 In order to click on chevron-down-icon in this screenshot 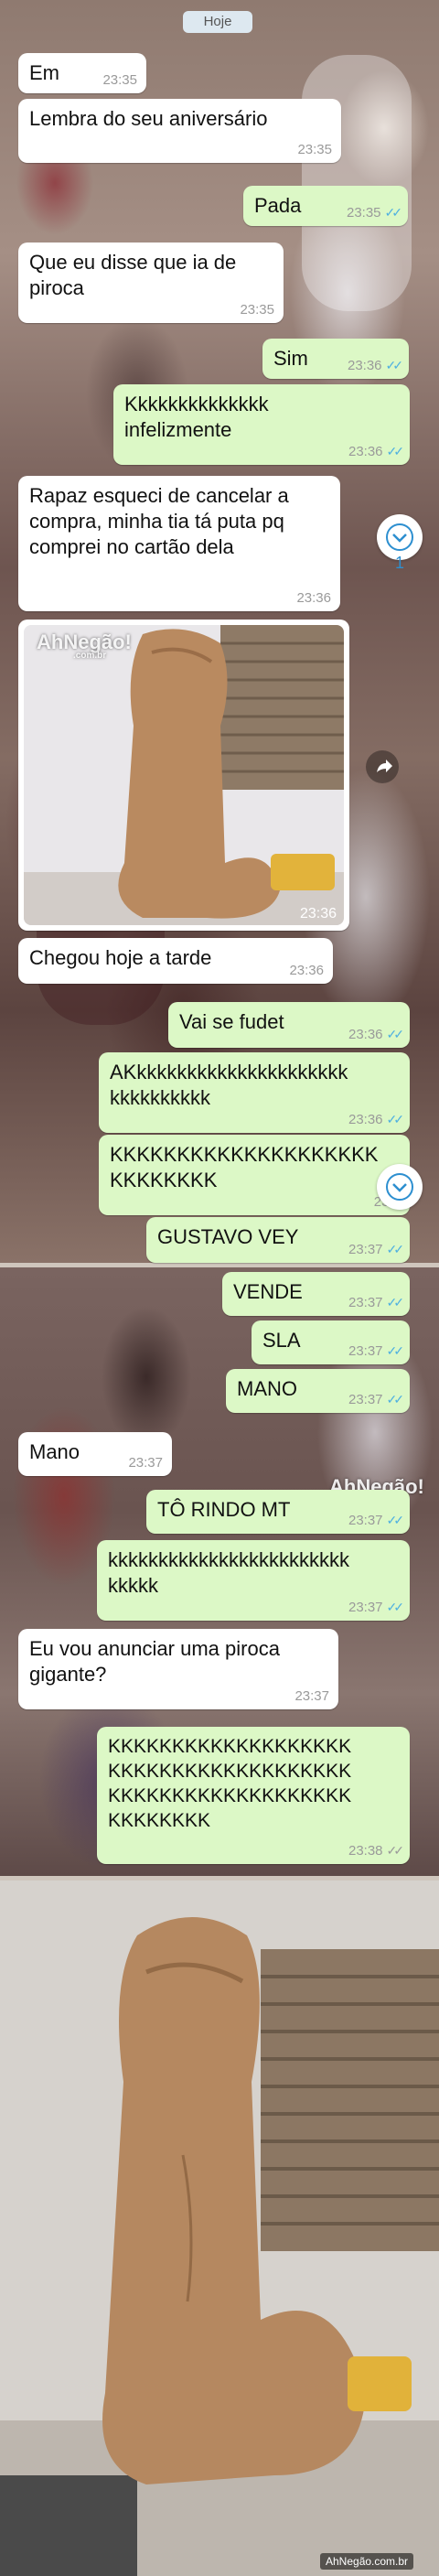, I will do `click(399, 1187)`.